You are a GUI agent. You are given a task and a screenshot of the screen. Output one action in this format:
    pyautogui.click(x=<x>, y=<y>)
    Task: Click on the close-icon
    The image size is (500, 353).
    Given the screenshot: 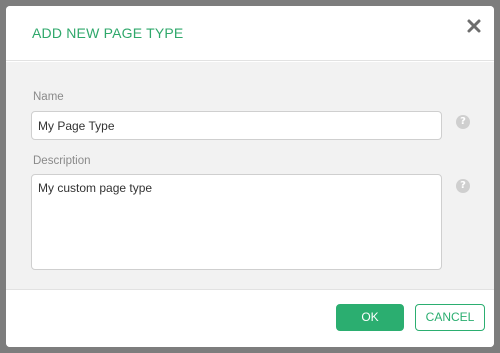 What is the action you would take?
    pyautogui.click(x=474, y=26)
    